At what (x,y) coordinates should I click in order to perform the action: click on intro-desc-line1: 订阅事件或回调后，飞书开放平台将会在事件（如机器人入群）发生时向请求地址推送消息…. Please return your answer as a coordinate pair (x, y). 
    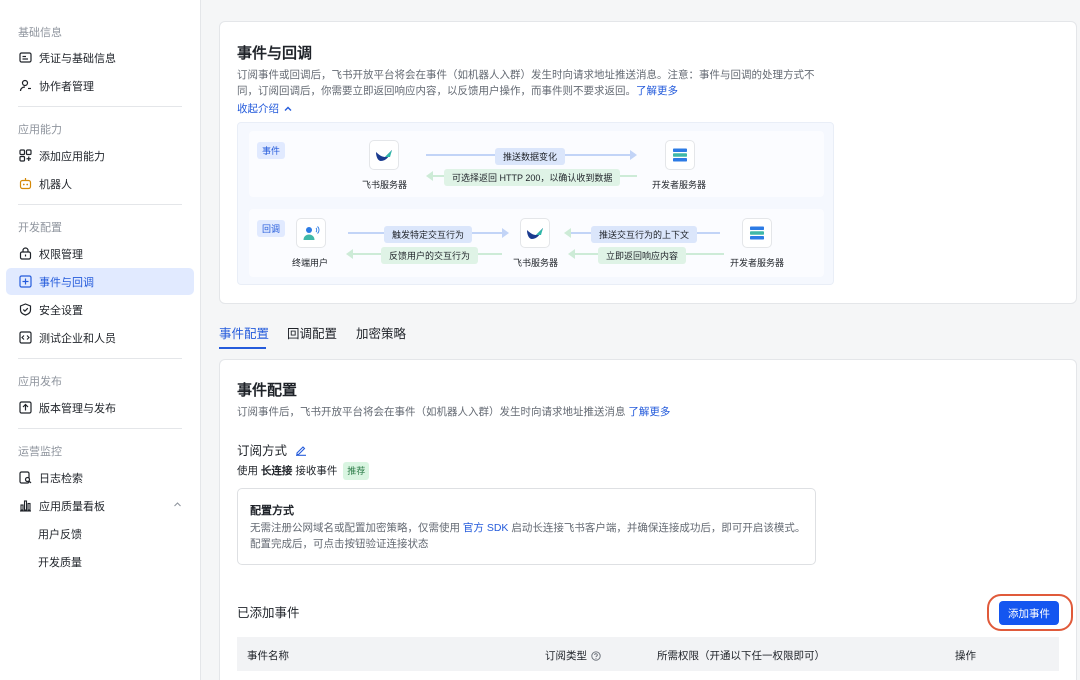
    Looking at the image, I should click on (526, 75).